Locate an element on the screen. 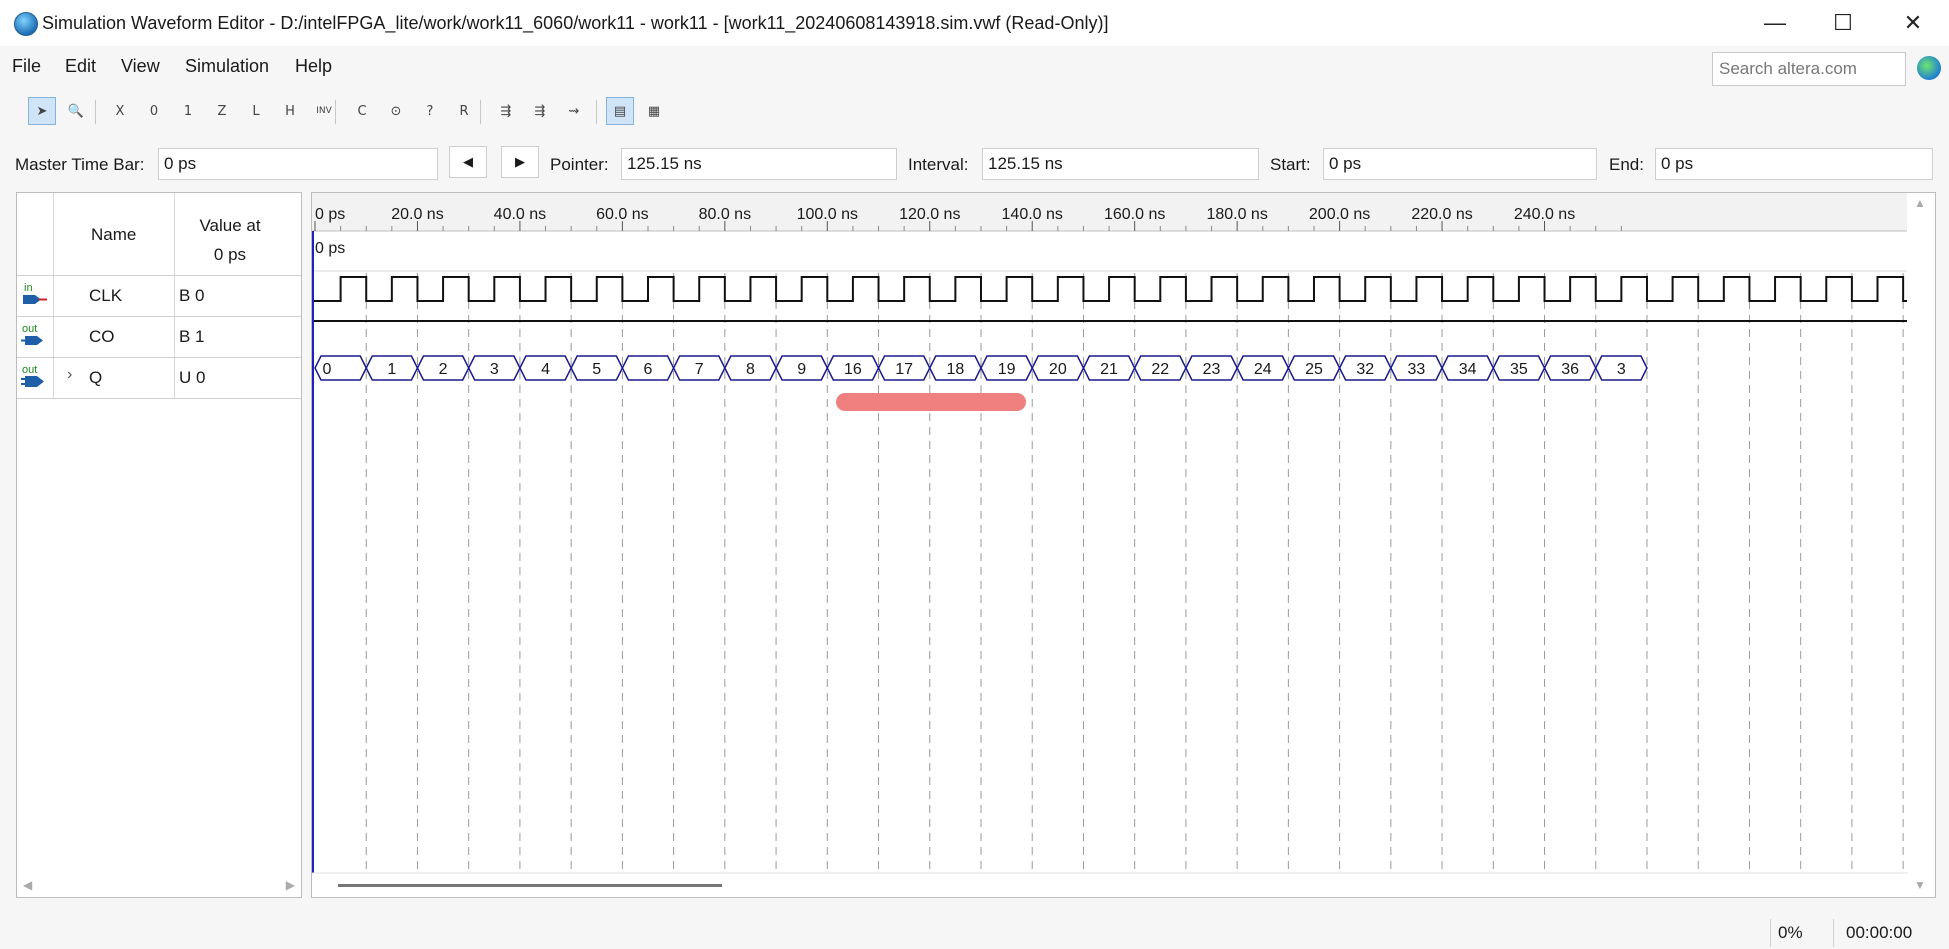 This screenshot has height=949, width=1949. menu-edit: Edit is located at coordinates (80, 66).